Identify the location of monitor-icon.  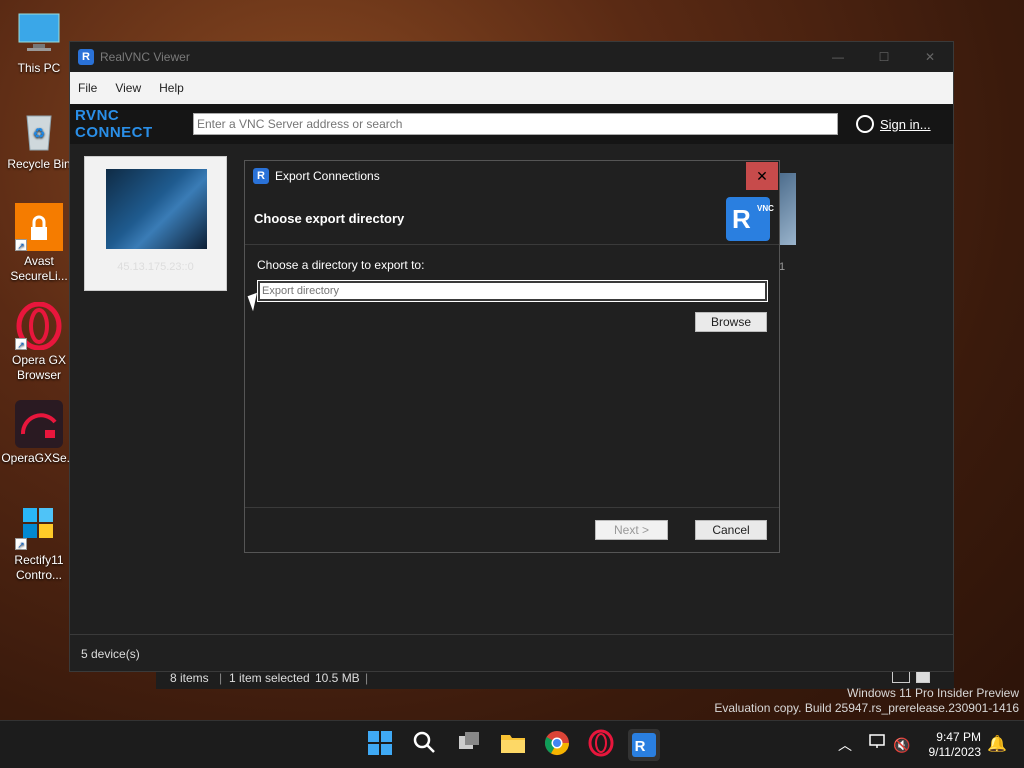
(39, 34).